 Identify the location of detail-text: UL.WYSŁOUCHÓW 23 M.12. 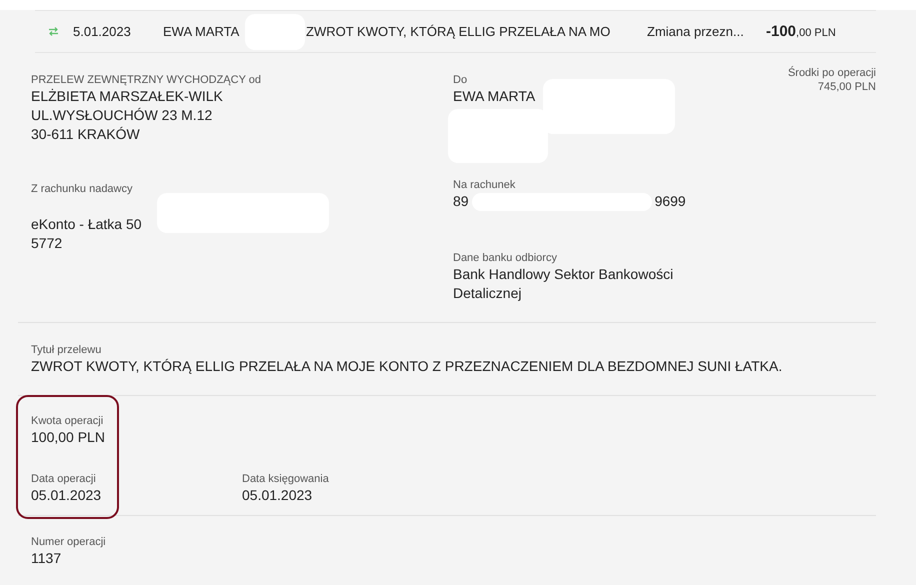
(122, 115).